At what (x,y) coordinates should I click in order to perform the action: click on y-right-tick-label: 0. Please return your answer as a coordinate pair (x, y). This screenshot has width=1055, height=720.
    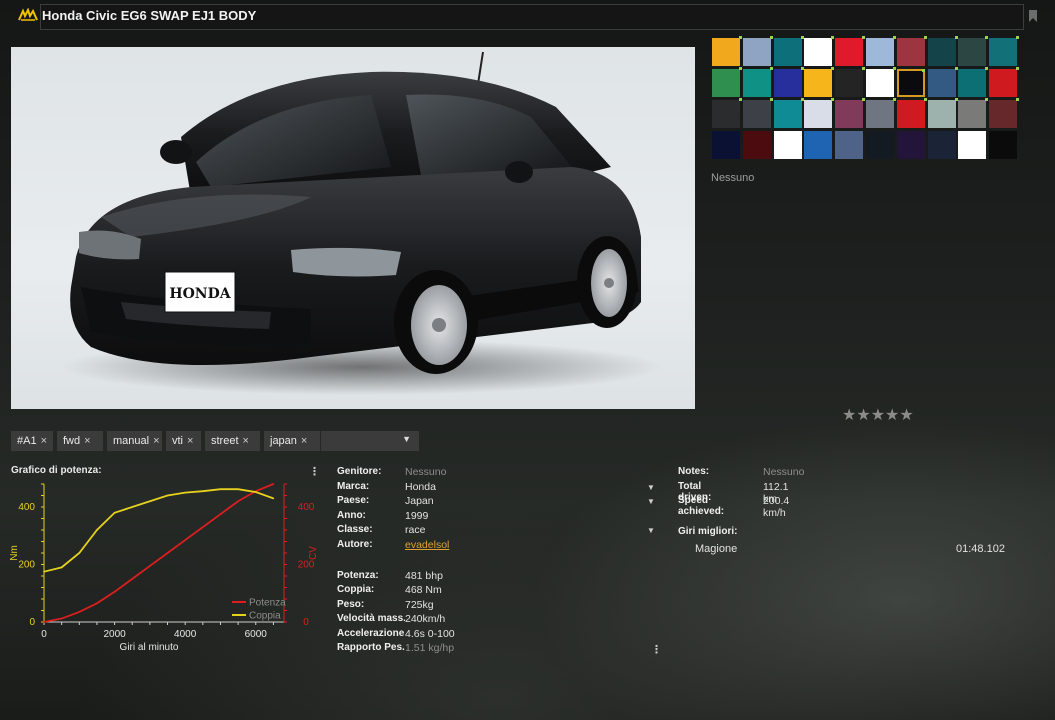
    Looking at the image, I should click on (306, 622).